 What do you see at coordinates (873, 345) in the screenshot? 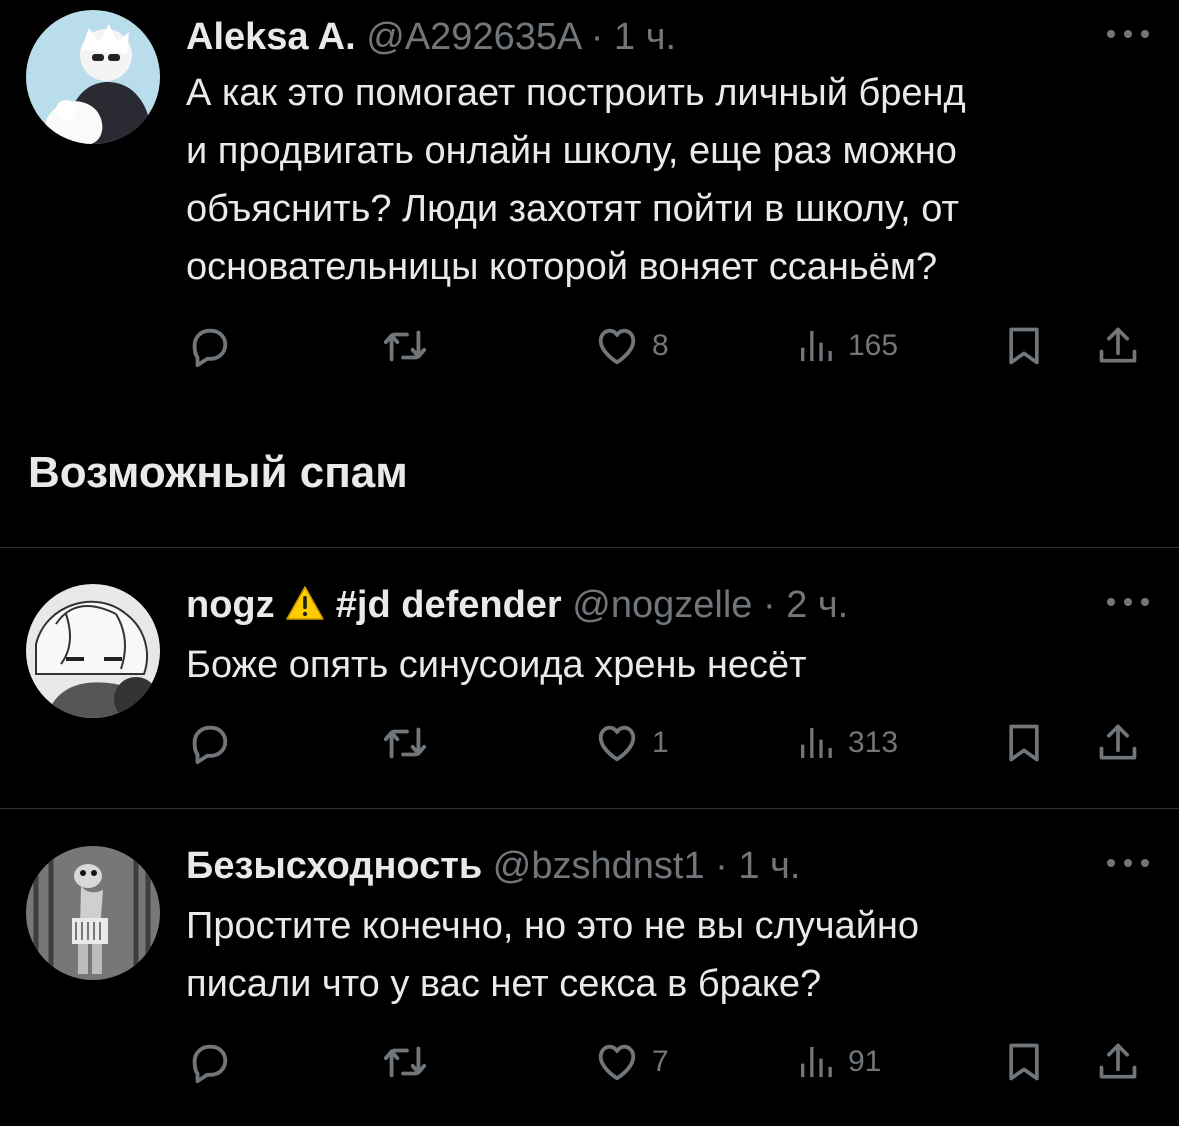
I see `views-count: 165` at bounding box center [873, 345].